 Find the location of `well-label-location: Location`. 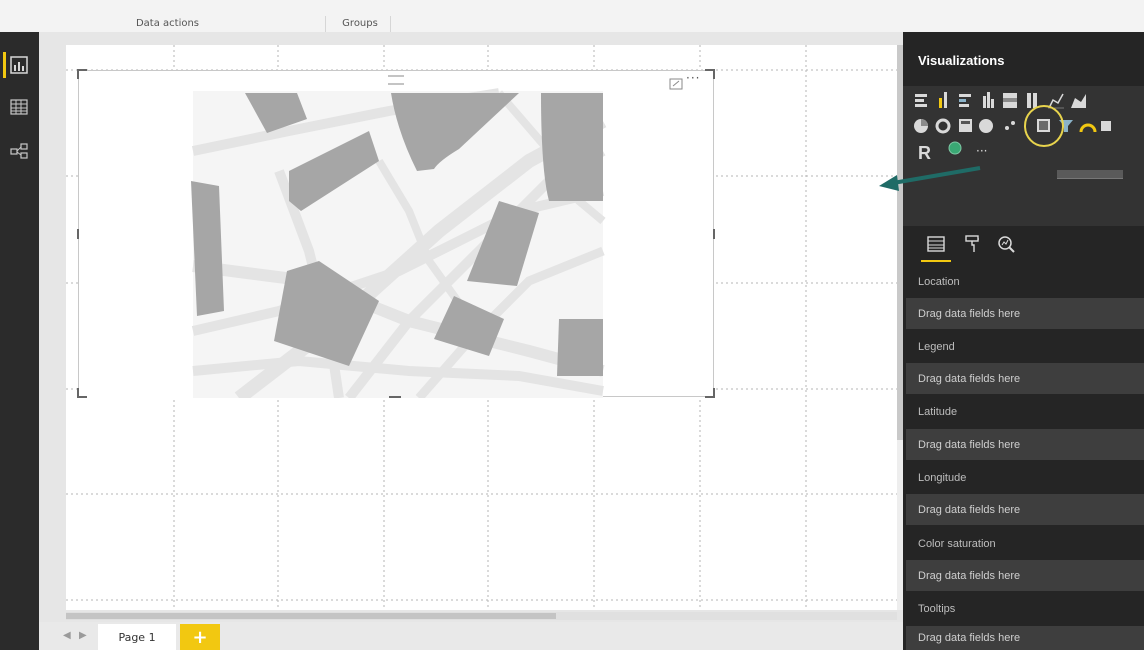

well-label-location: Location is located at coordinates (939, 282).